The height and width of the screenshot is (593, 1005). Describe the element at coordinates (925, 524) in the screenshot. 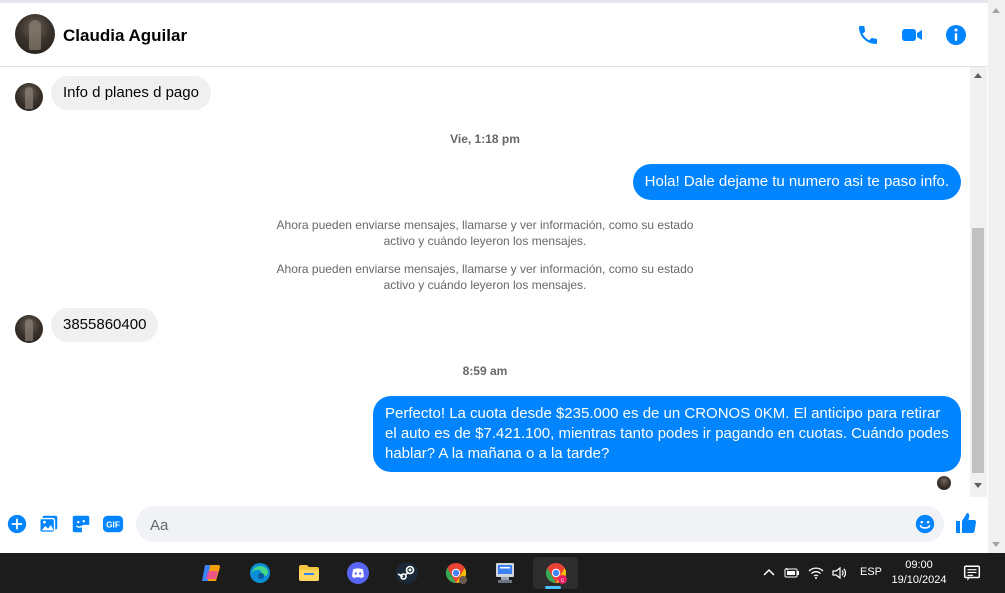

I see `emoji-icon` at that location.